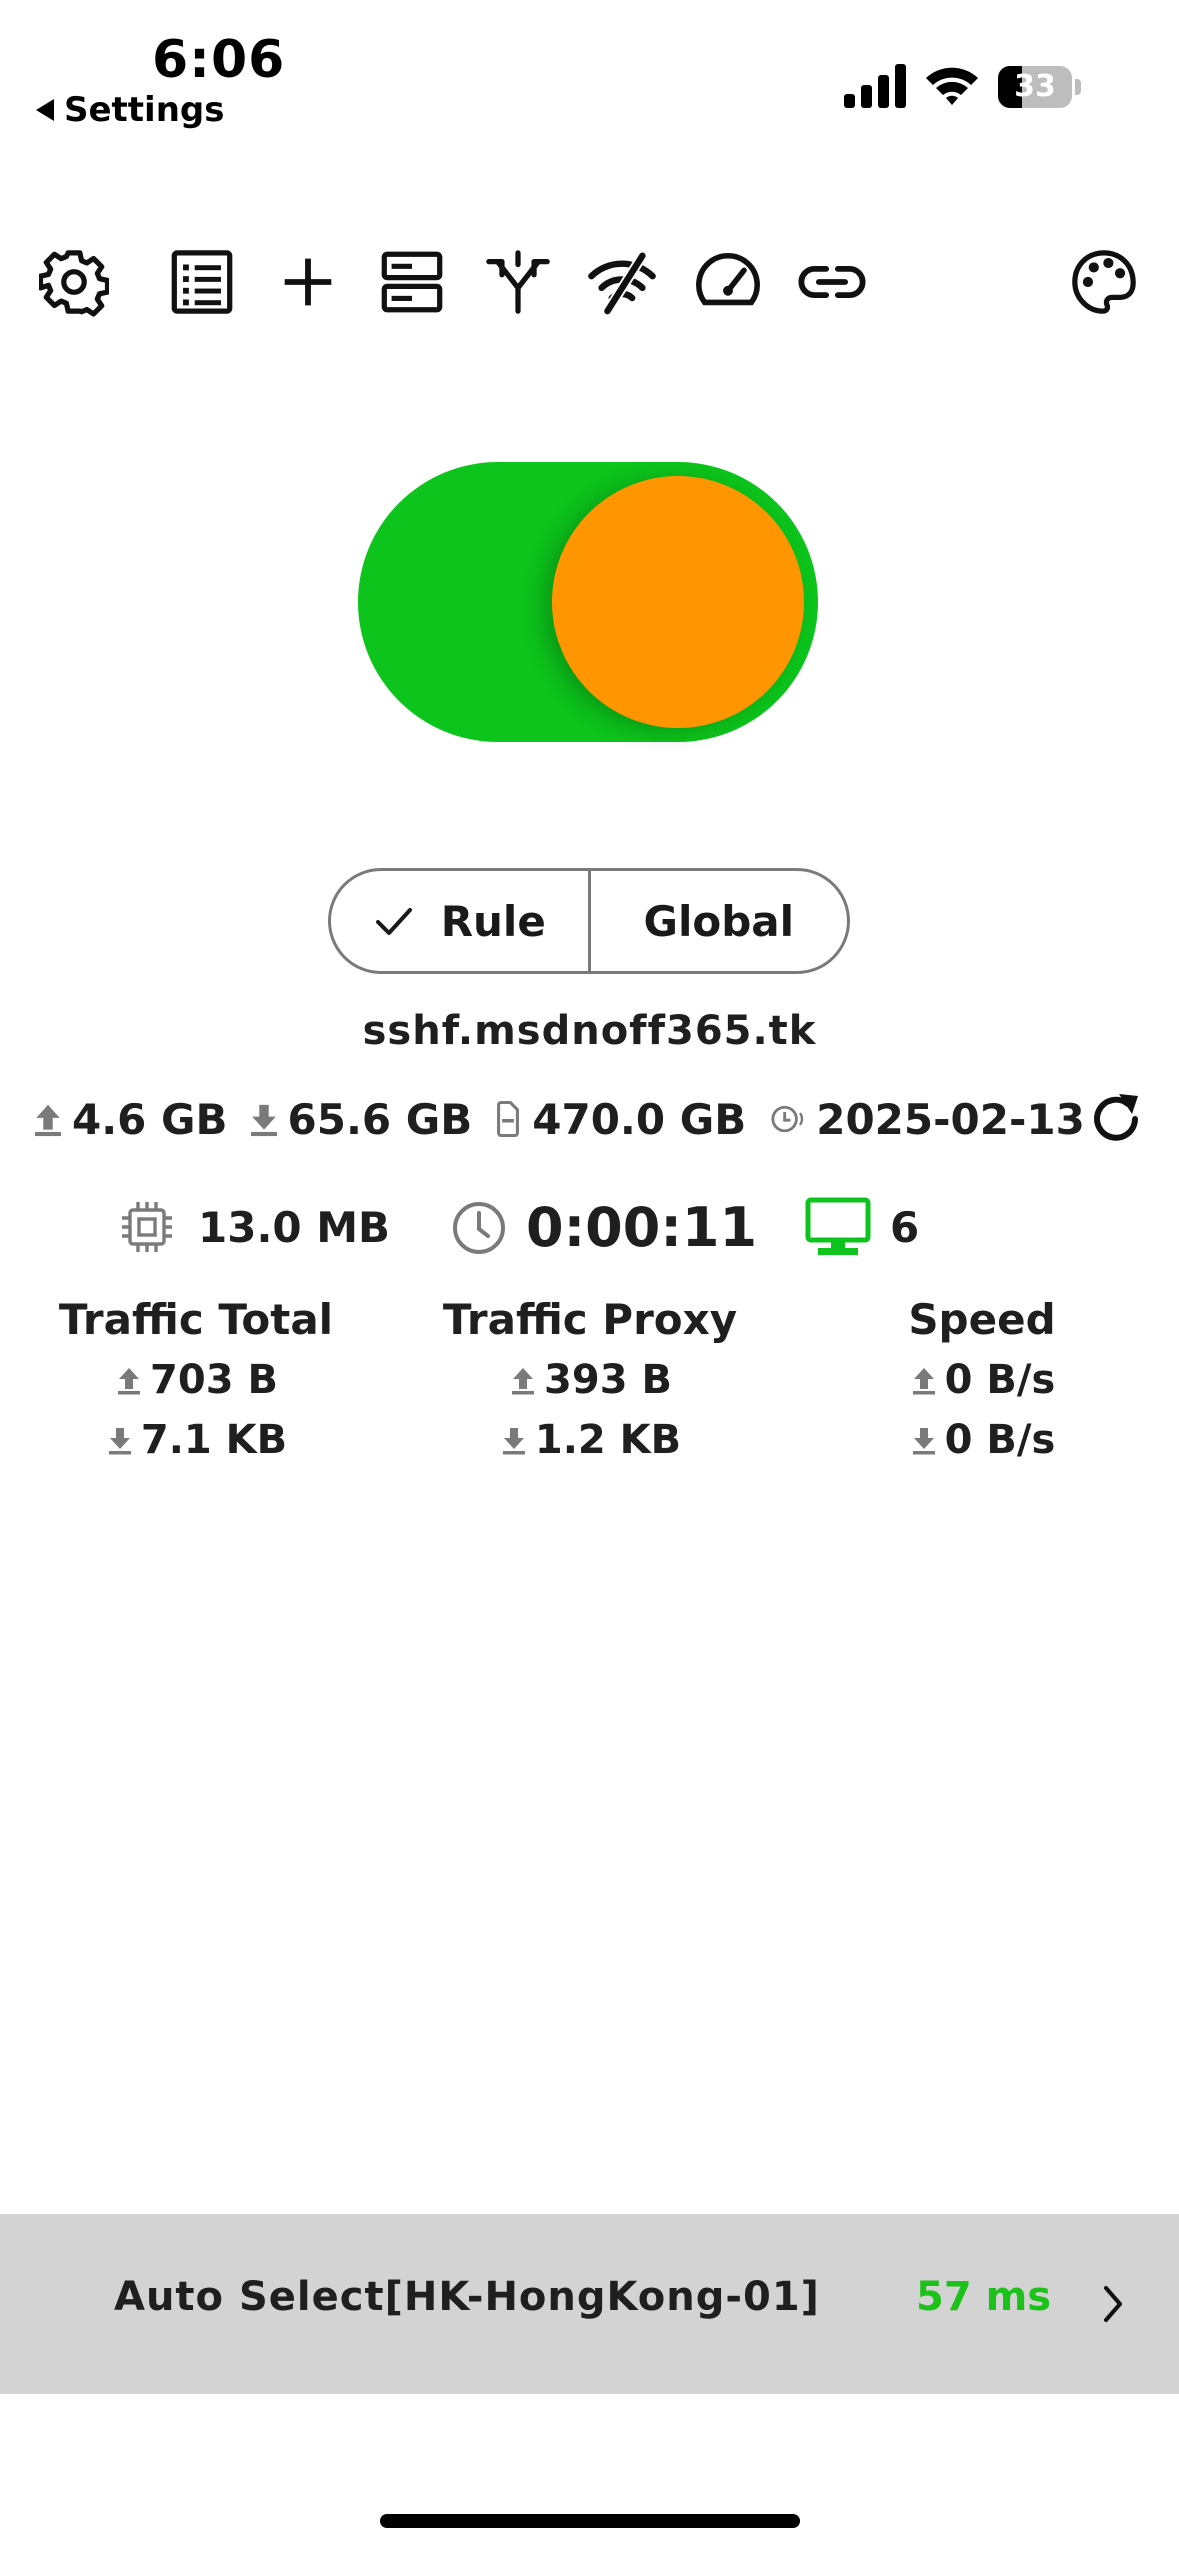 The width and height of the screenshot is (1179, 2556). I want to click on subscription-total: 470.0 GB, so click(639, 1119).